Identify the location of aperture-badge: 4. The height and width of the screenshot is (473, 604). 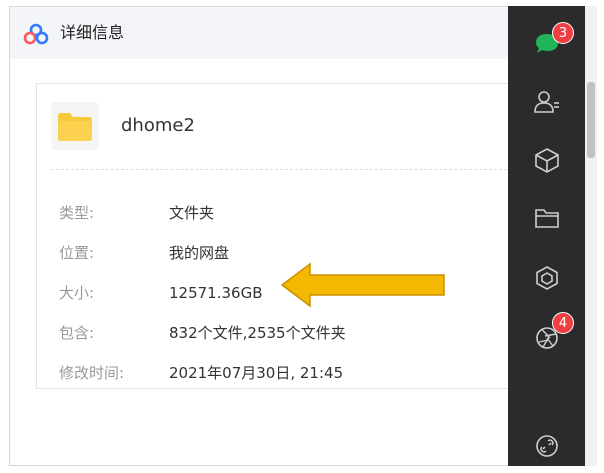
(563, 323).